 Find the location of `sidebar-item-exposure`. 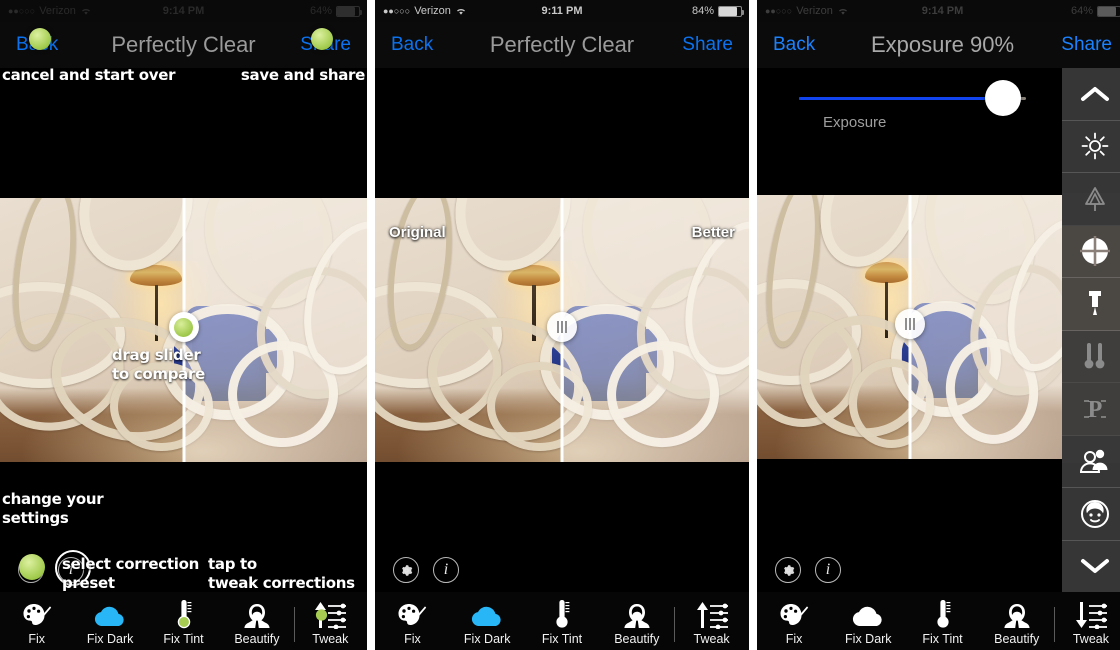

sidebar-item-exposure is located at coordinates (1091, 147).